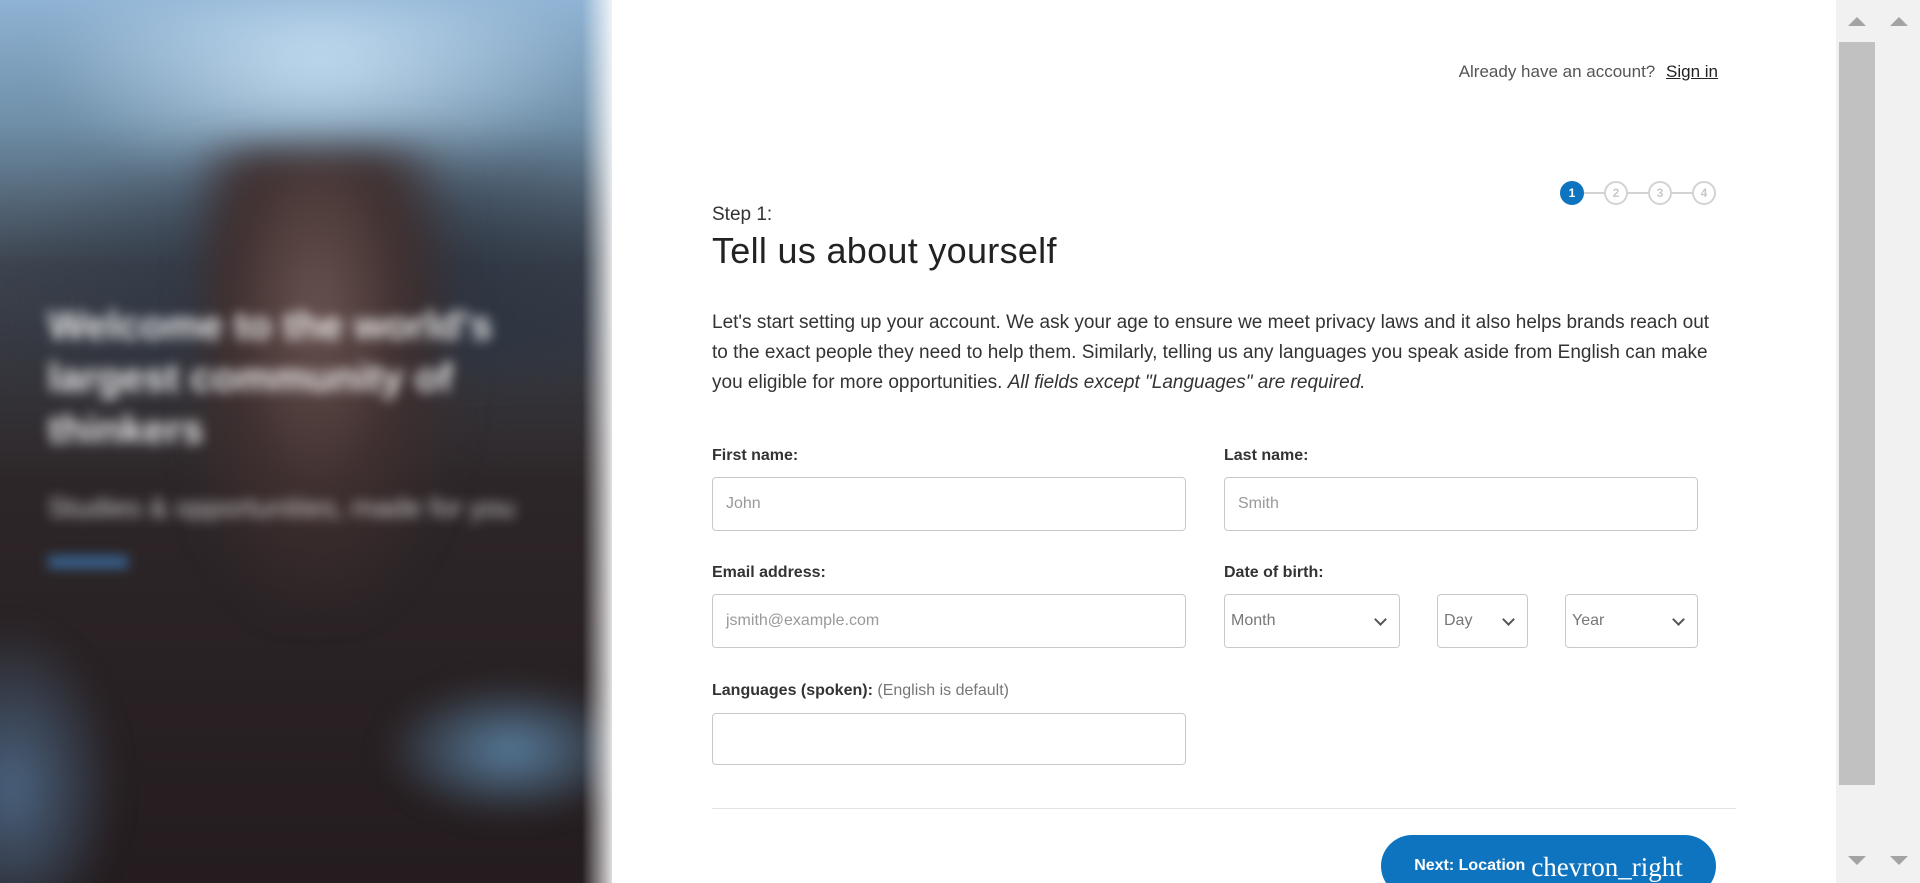 This screenshot has height=883, width=1920. Describe the element at coordinates (1616, 193) in the screenshot. I see `step-2-indicator: 2` at that location.